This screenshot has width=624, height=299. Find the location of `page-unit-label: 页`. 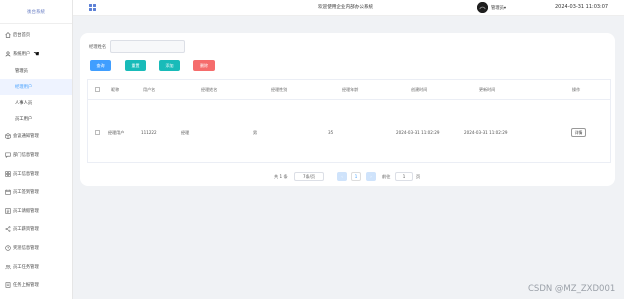

page-unit-label: 页 is located at coordinates (418, 176).